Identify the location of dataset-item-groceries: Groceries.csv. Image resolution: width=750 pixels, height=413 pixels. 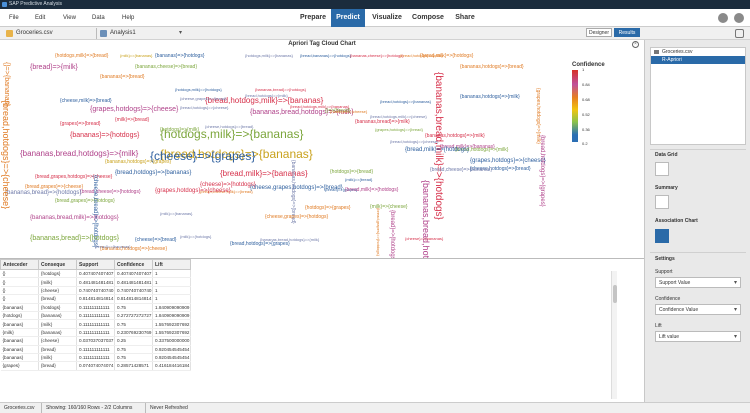
(698, 52).